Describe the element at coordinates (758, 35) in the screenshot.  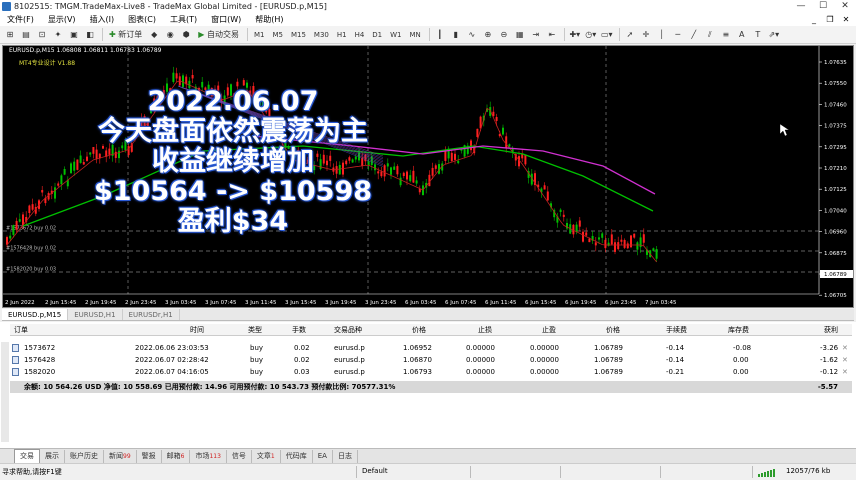
I see `label-tool-icon: T` at that location.